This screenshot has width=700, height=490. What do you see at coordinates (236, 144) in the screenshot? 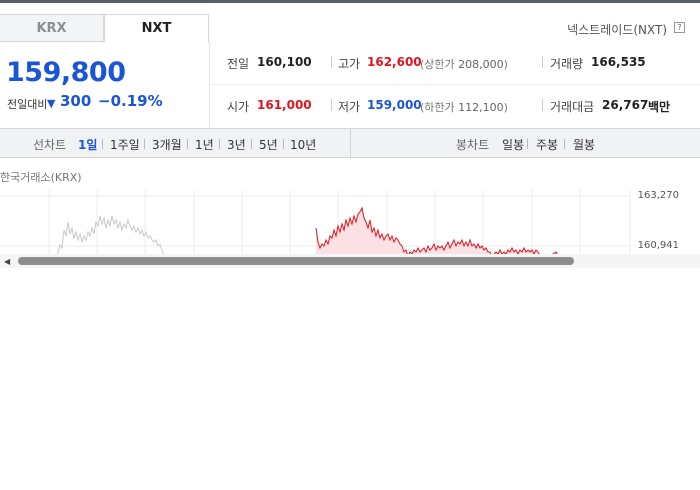
I see `period-3y: 3년` at bounding box center [236, 144].